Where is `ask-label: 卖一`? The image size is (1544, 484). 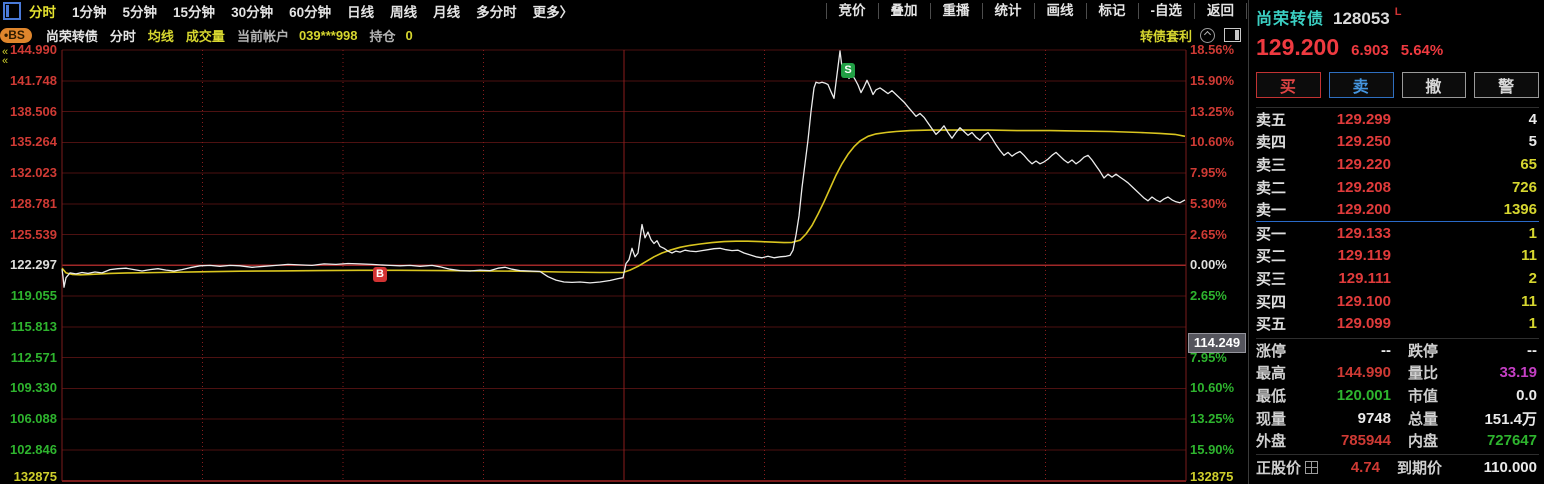 ask-label: 卖一 is located at coordinates (1271, 211).